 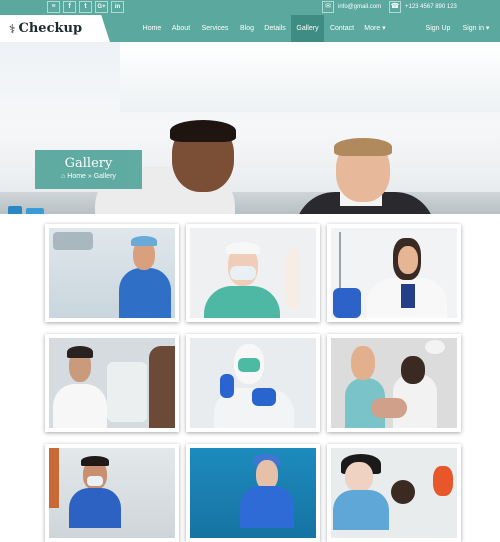 I want to click on google-plus-icon: G+, so click(x=101, y=7).